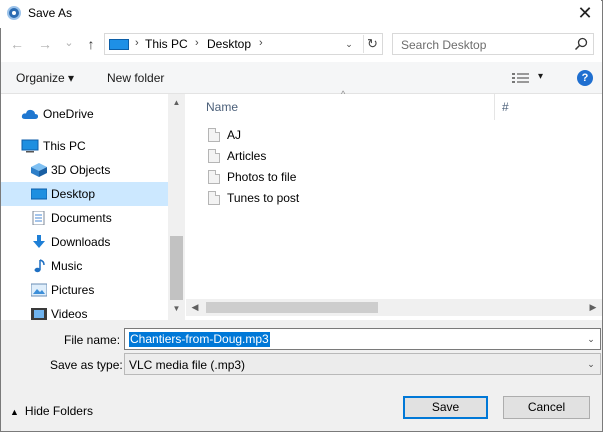 This screenshot has width=603, height=432. What do you see at coordinates (546, 407) in the screenshot?
I see `cancel-button: Cancel` at bounding box center [546, 407].